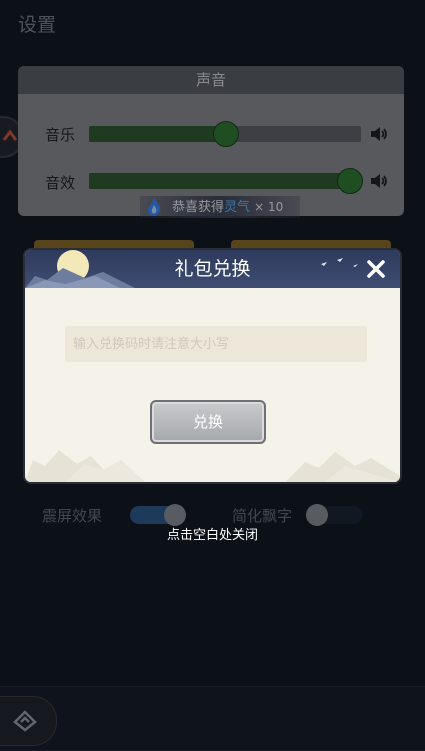 Image resolution: width=425 pixels, height=751 pixels. I want to click on gift-code-input, so click(216, 344).